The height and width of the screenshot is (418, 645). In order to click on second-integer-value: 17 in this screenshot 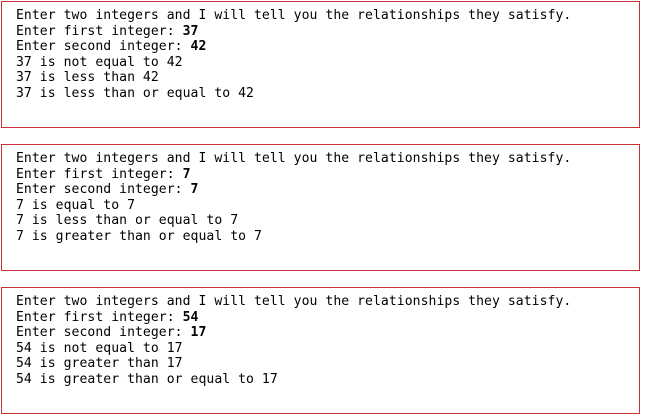, I will do `click(198, 333)`.